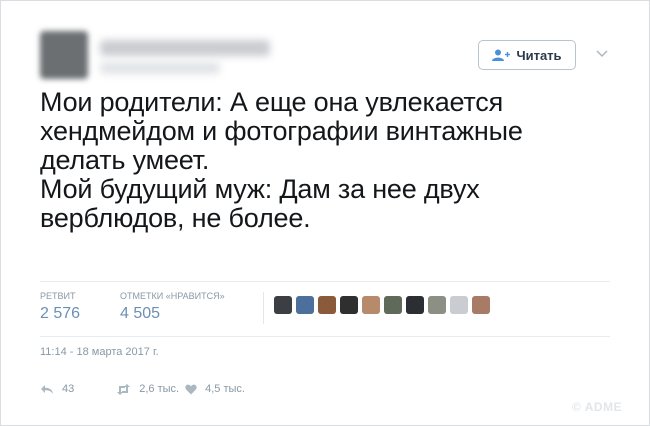 The width and height of the screenshot is (650, 426). I want to click on likes-value: 4 505, so click(140, 313).